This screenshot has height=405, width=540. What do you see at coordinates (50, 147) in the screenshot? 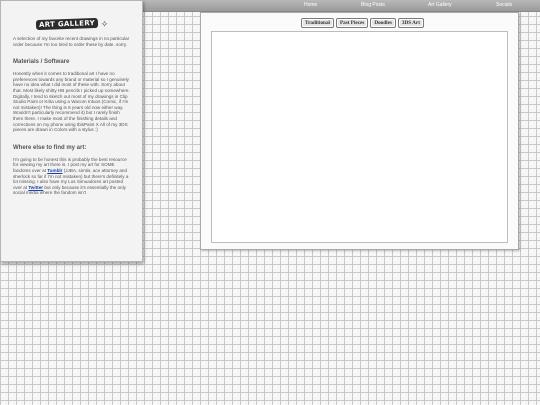
I see `where-heading: Where else to find my art:` at bounding box center [50, 147].